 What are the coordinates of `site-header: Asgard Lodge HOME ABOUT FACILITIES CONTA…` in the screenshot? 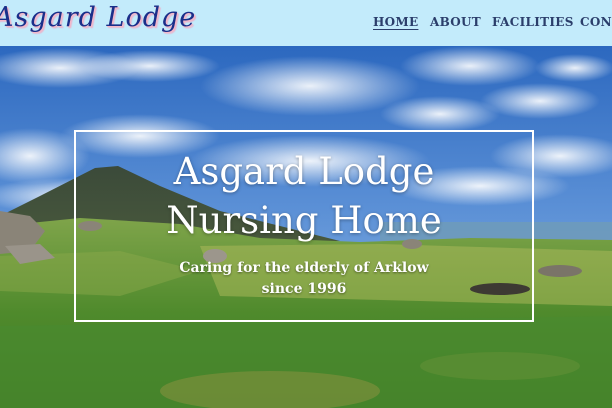 It's located at (306, 23).